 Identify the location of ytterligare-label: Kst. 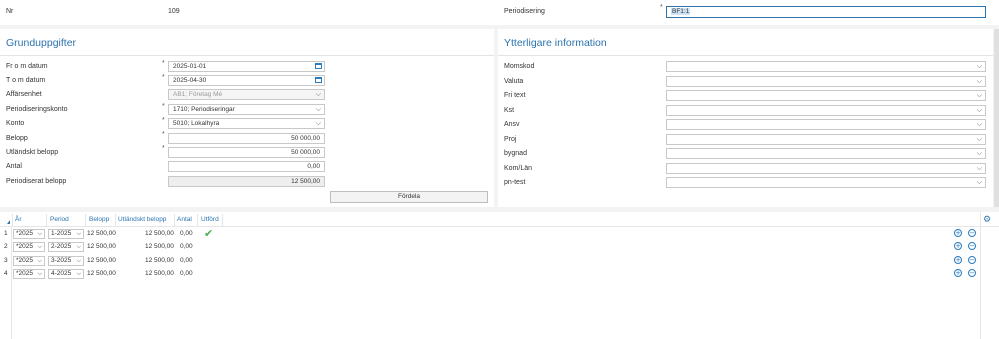
(509, 110).